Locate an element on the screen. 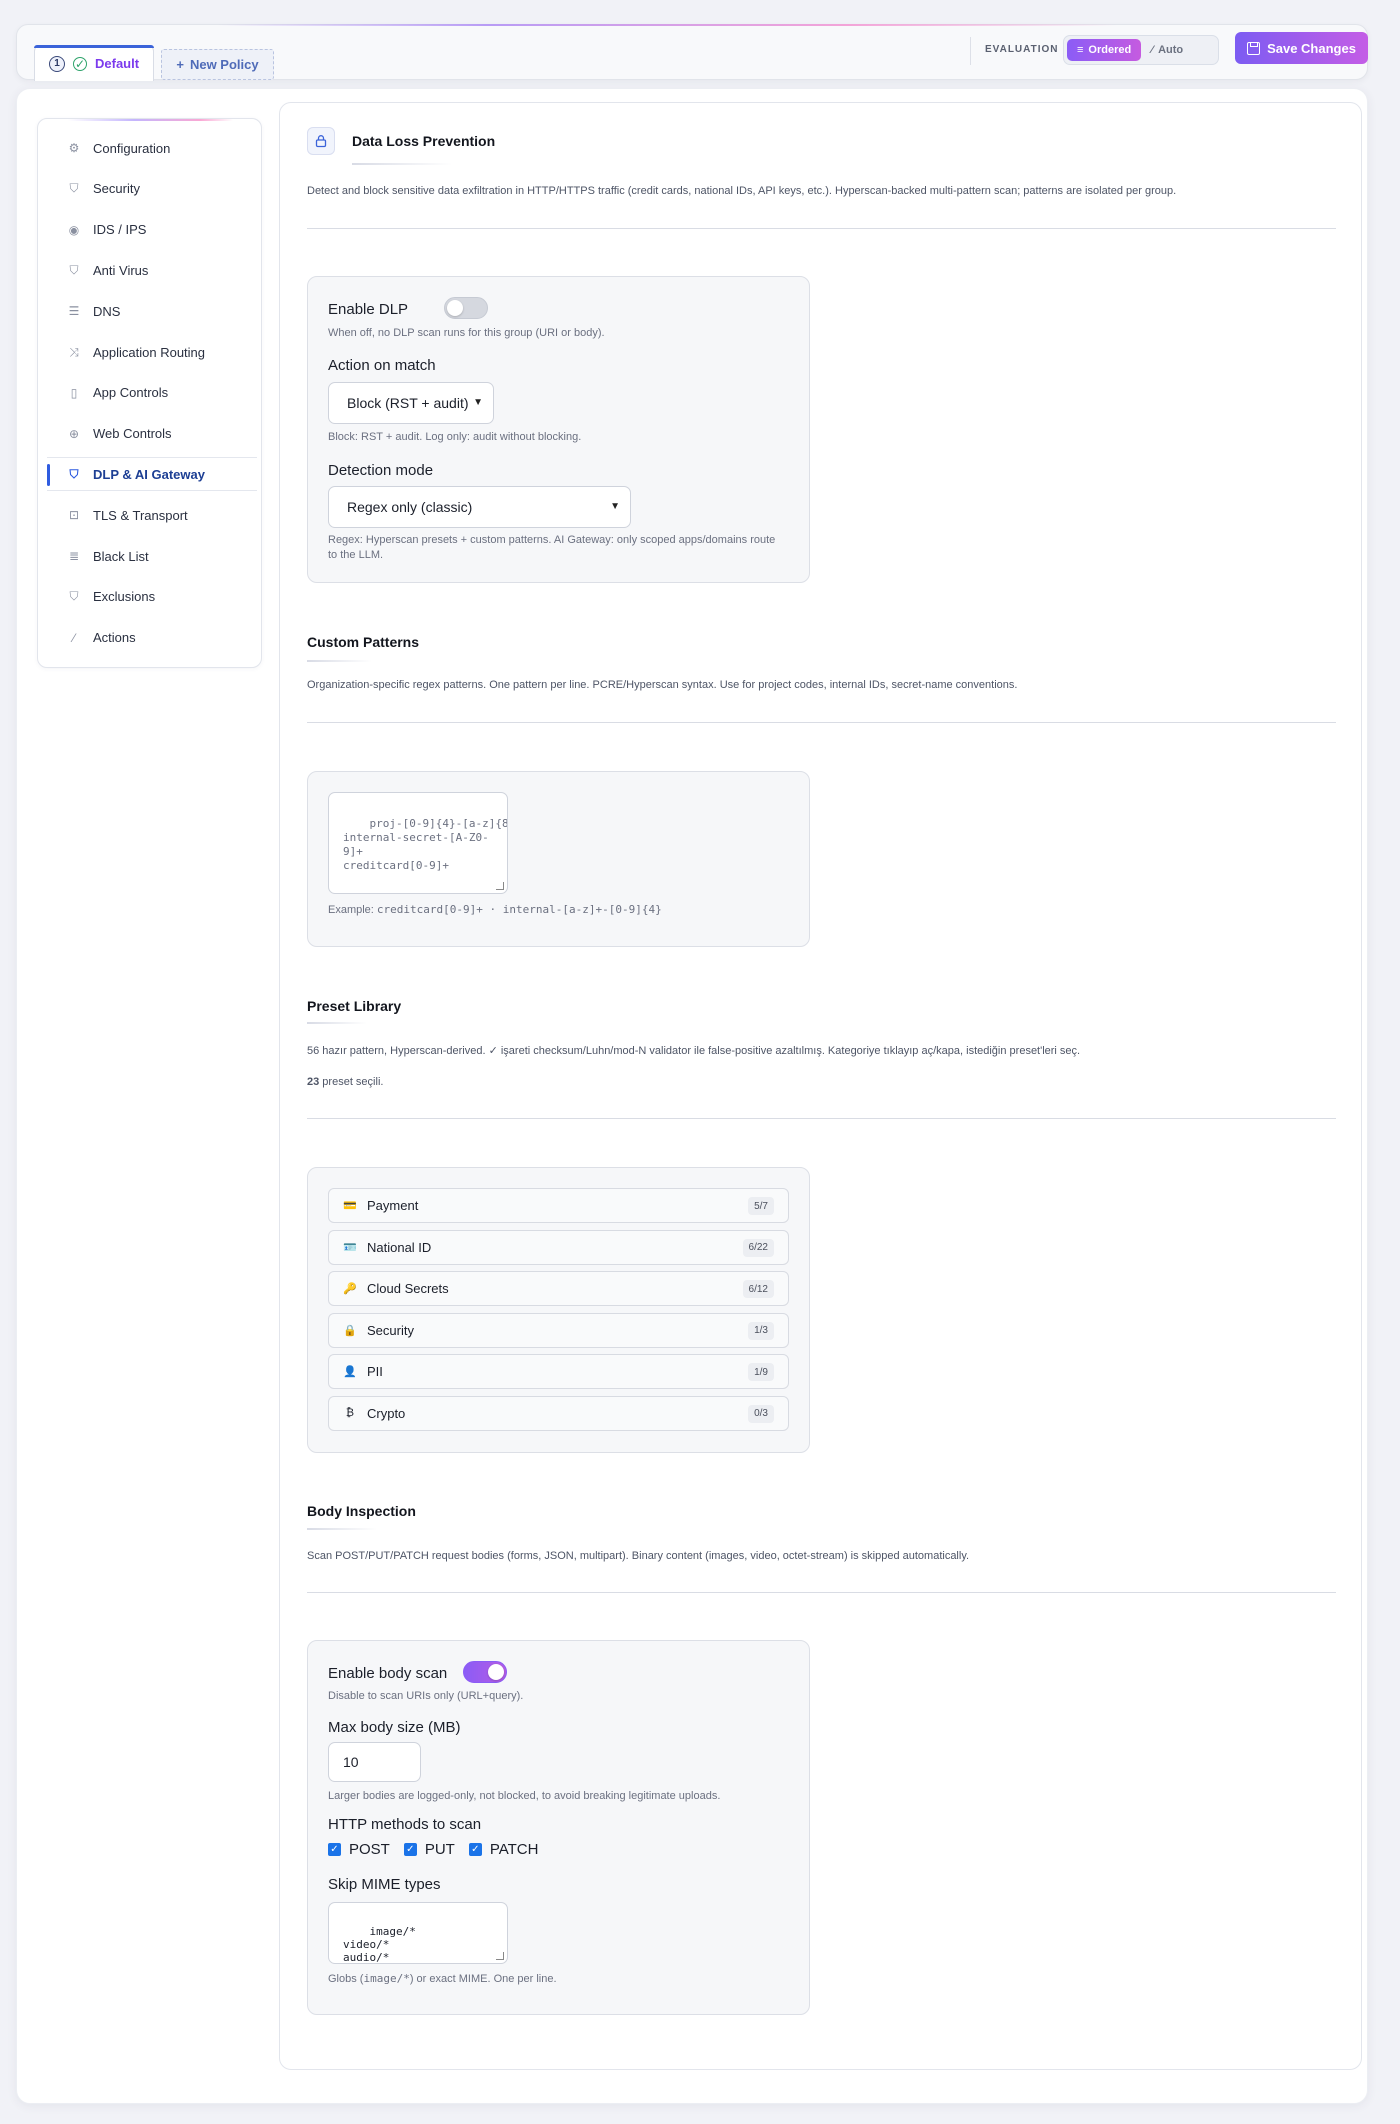  preset-category-payment: 💳 Payment 5/7 is located at coordinates (558, 1205).